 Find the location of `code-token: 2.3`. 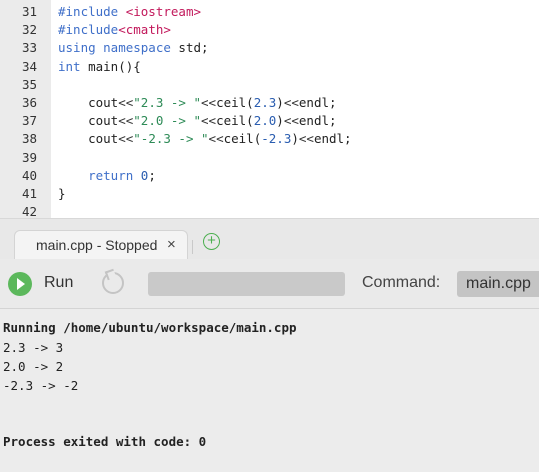

code-token: 2.3 is located at coordinates (265, 102).